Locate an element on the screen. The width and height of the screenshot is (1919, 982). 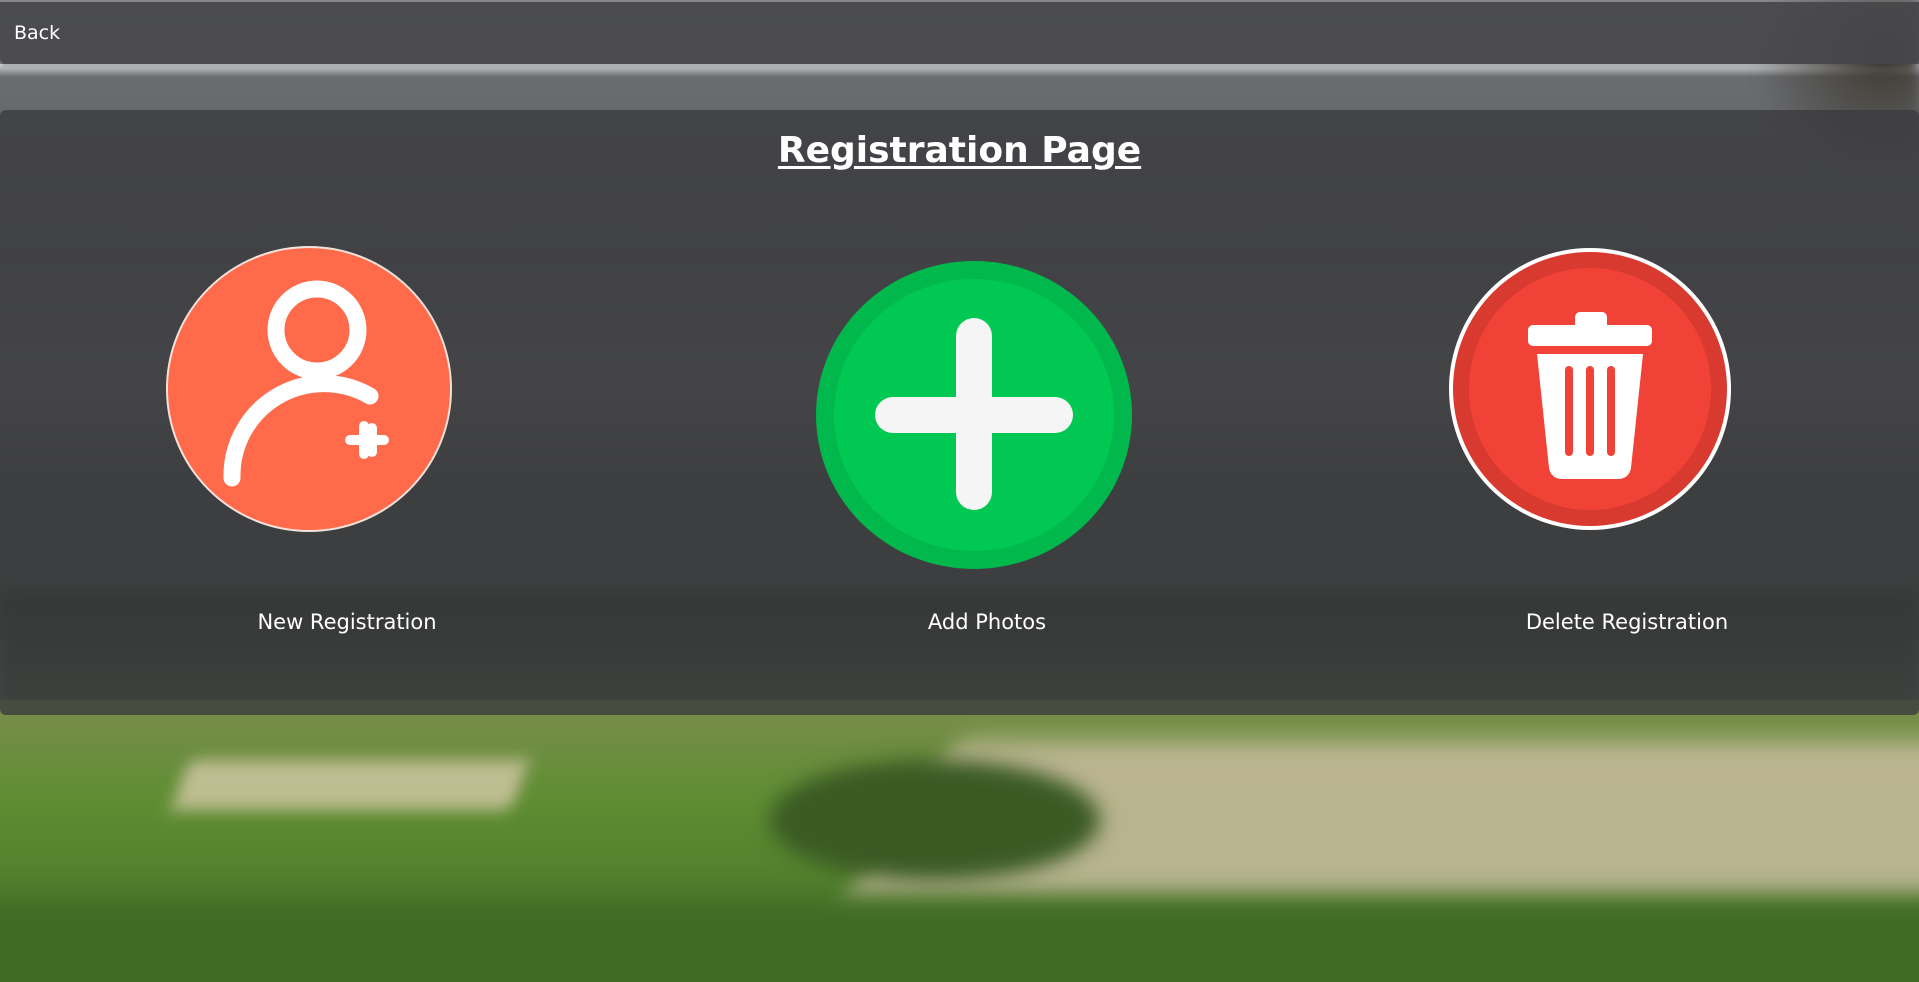
plus-icon is located at coordinates (974, 415).